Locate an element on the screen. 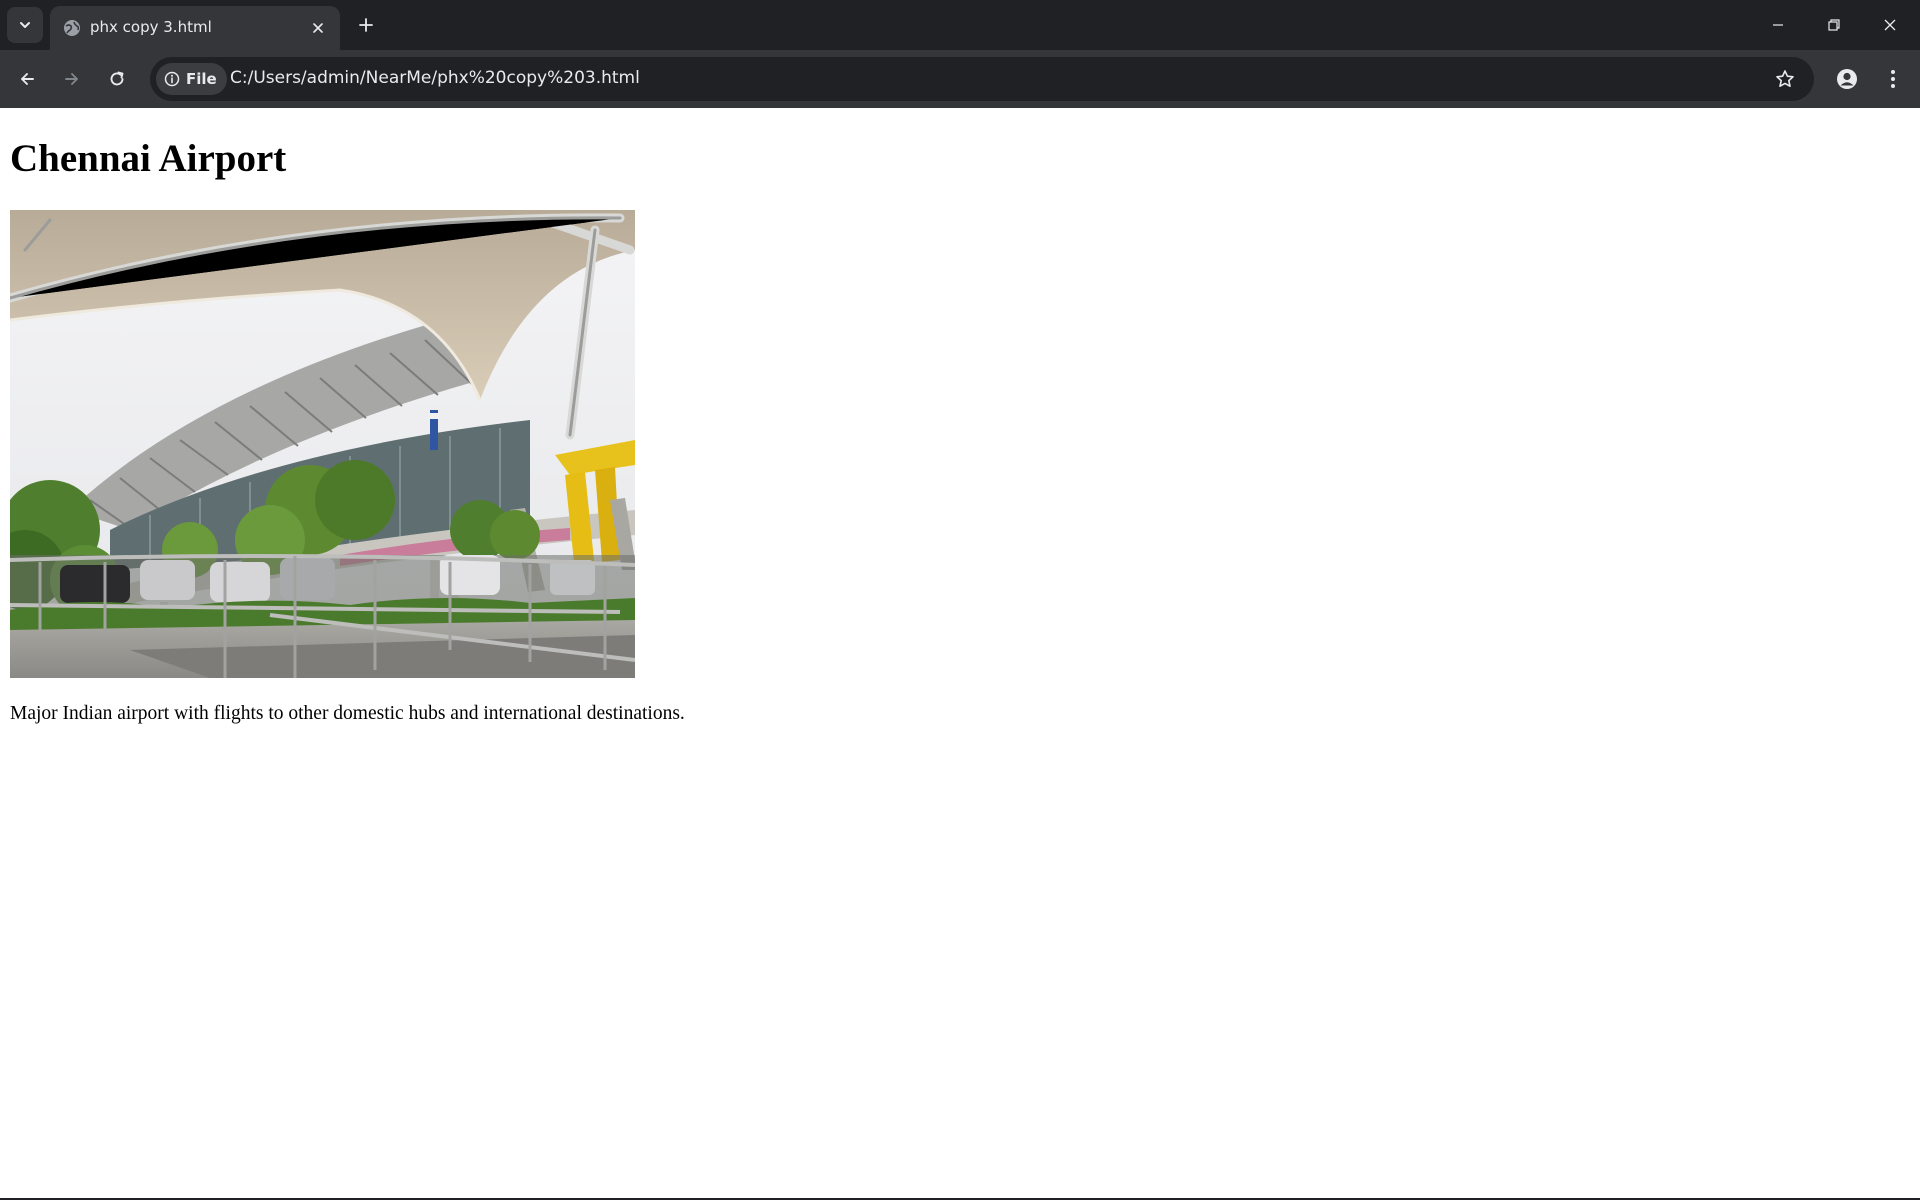 This screenshot has height=1200, width=1920. back-button is located at coordinates (27, 79).